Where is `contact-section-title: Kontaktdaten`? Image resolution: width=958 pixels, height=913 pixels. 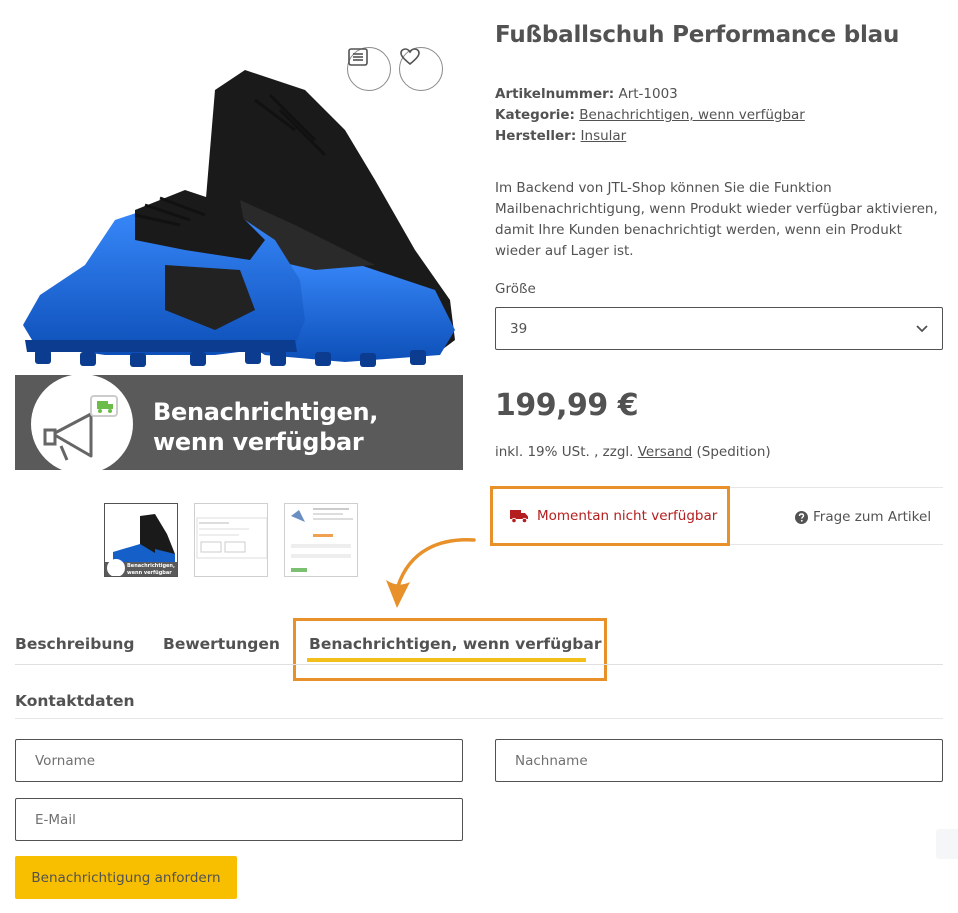 contact-section-title: Kontaktdaten is located at coordinates (75, 701).